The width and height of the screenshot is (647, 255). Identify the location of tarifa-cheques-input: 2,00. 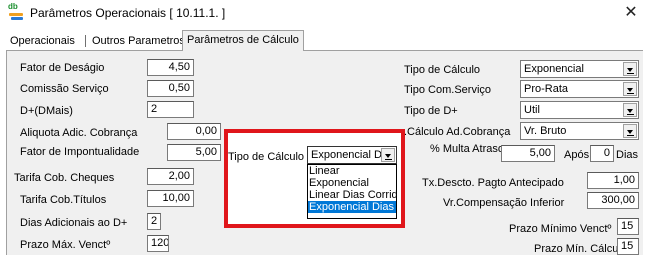
(170, 176).